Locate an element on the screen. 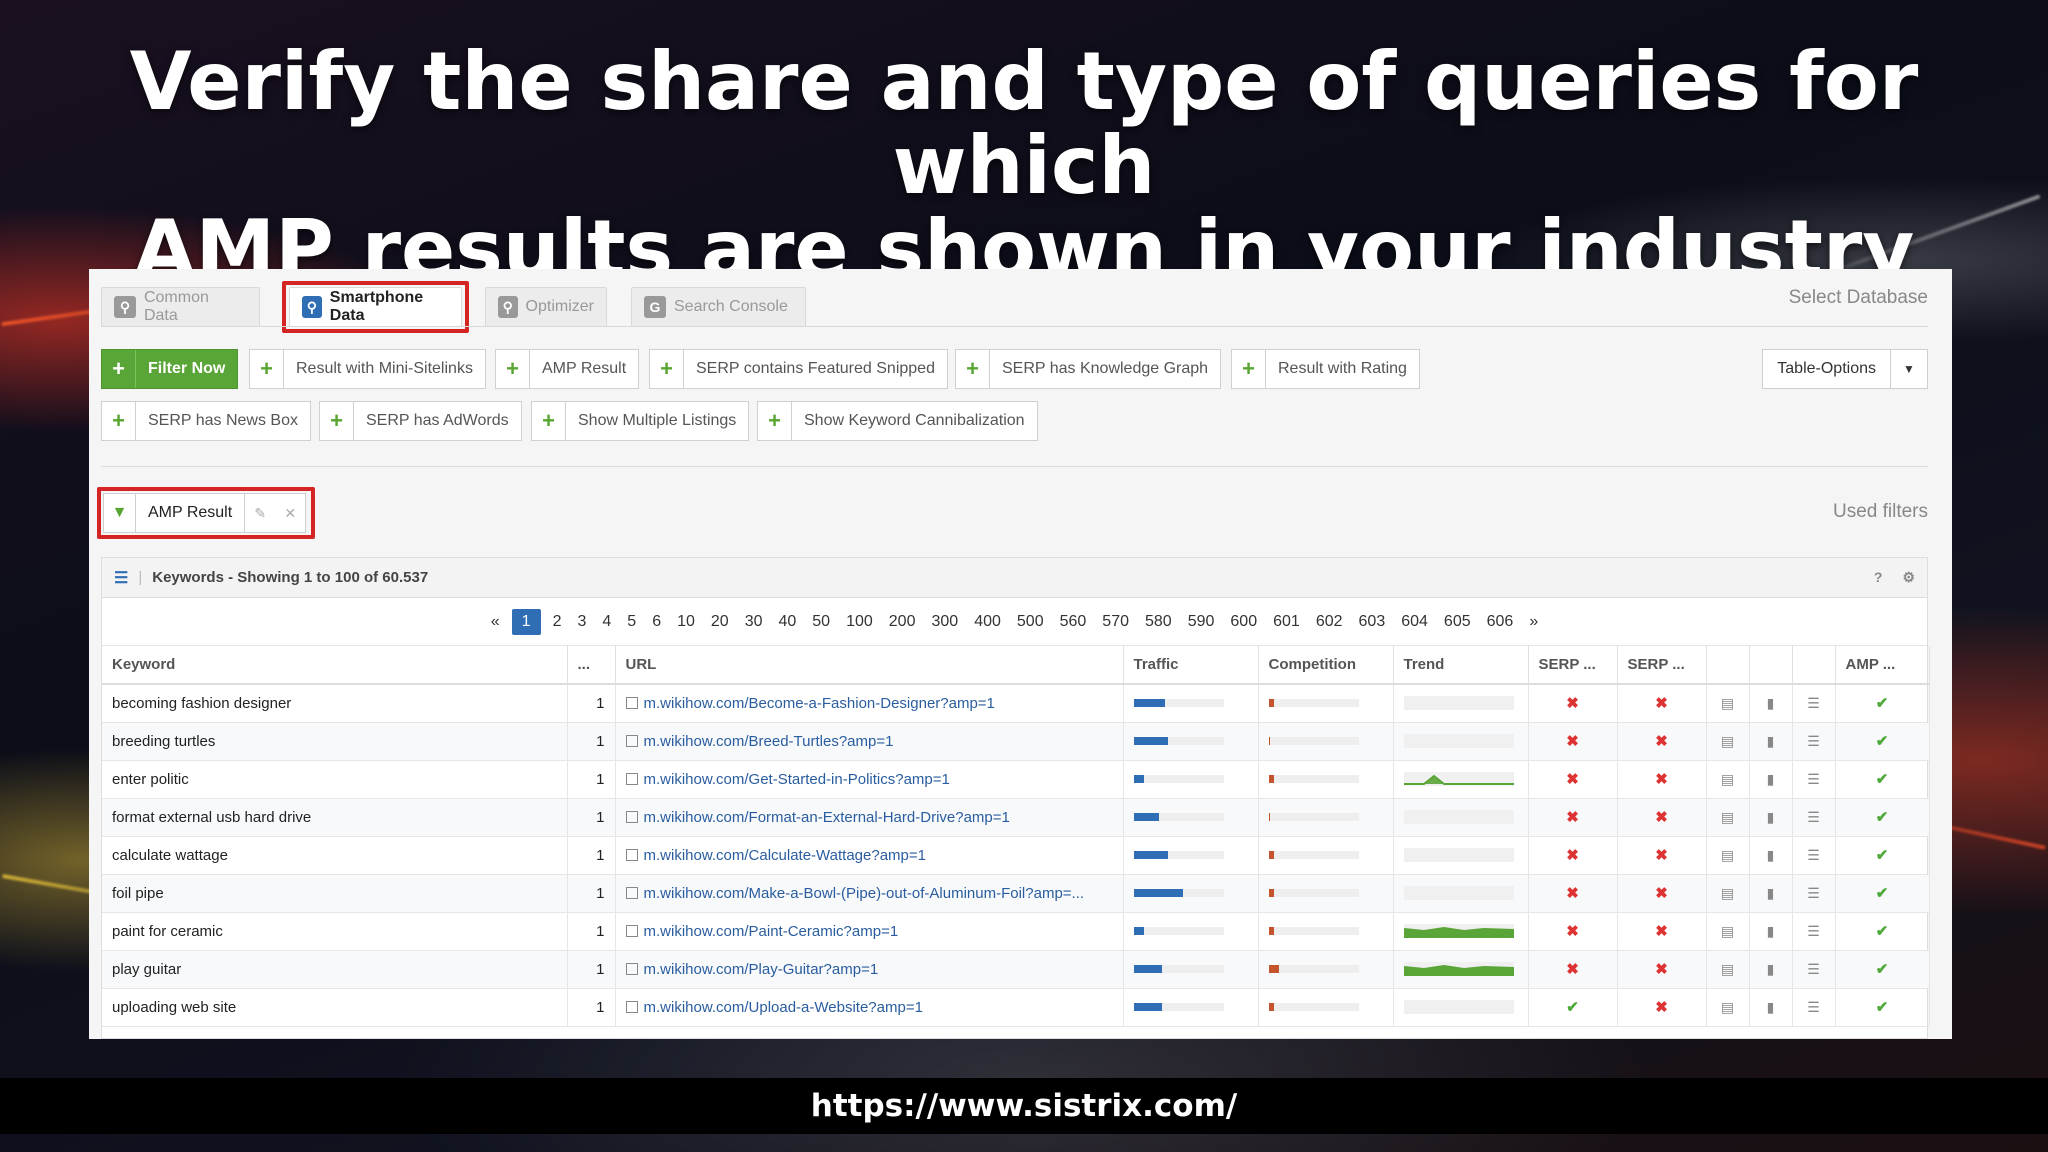 This screenshot has width=2048, height=1152. url-cell: m.wikihow.com/Upload-a-Website?amp=1 is located at coordinates (869, 1007).